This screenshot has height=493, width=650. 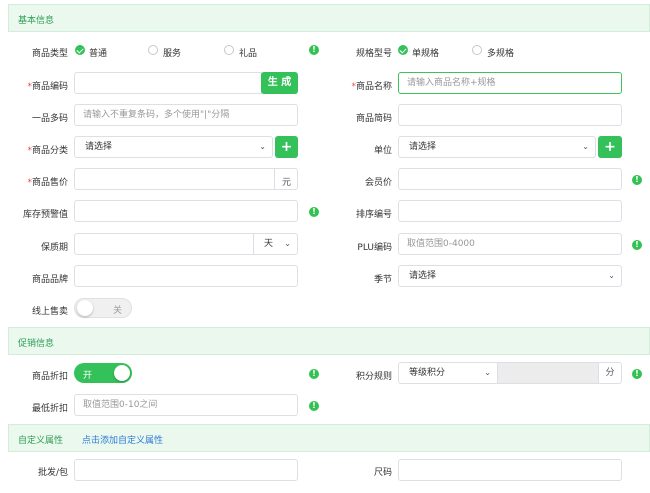 What do you see at coordinates (637, 180) in the screenshot?
I see `member-price-info-icon: !` at bounding box center [637, 180].